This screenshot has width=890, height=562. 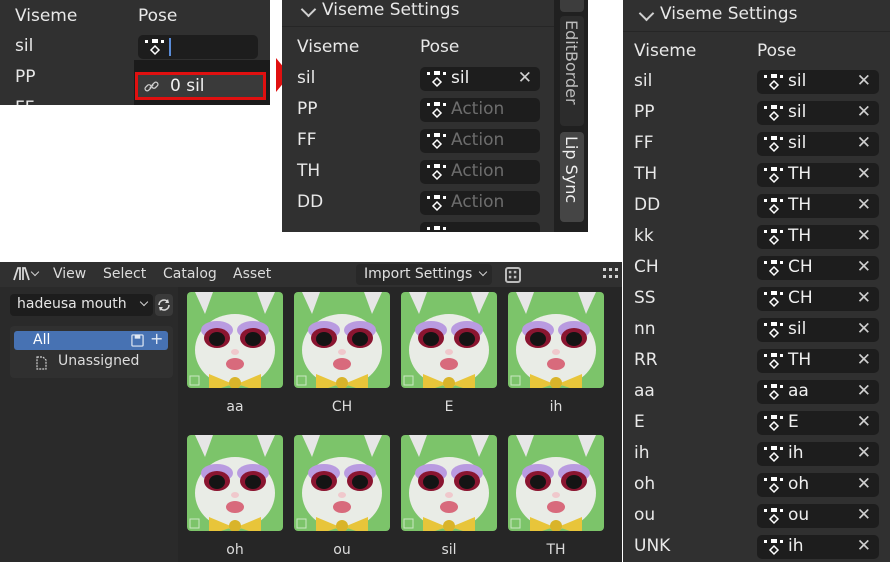 I want to click on pose-placeholder: Action, so click(x=478, y=171).